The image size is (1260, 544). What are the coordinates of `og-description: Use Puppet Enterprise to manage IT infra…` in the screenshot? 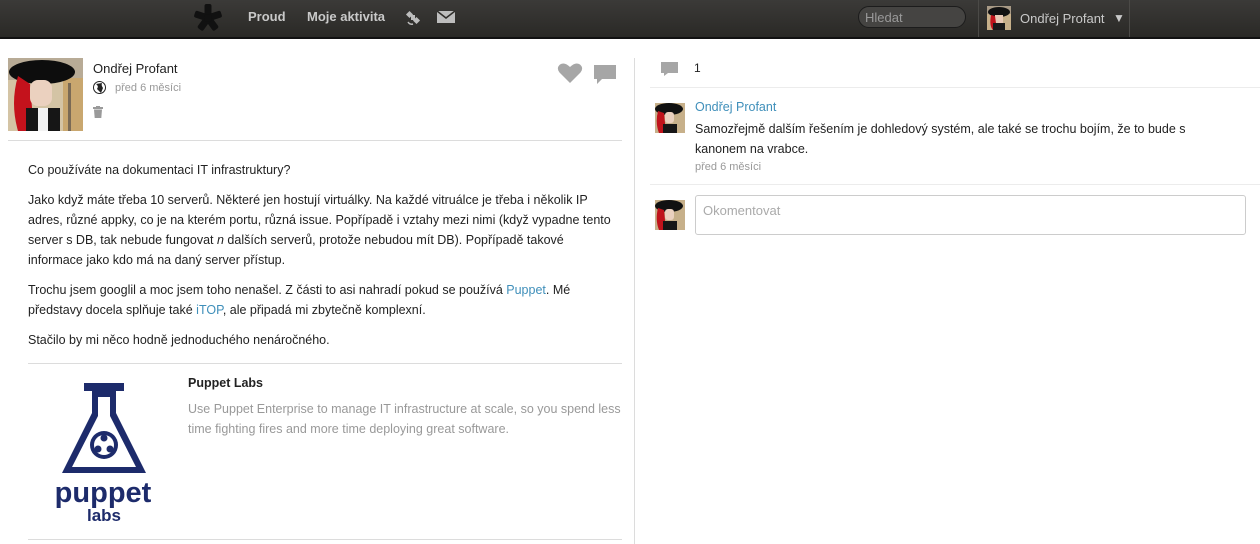 It's located at (404, 419).